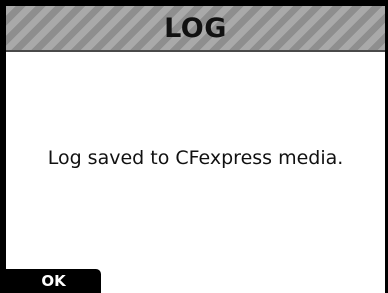 This screenshot has height=293, width=388. I want to click on dialog-message: Log saved to CFexpress media., so click(195, 158).